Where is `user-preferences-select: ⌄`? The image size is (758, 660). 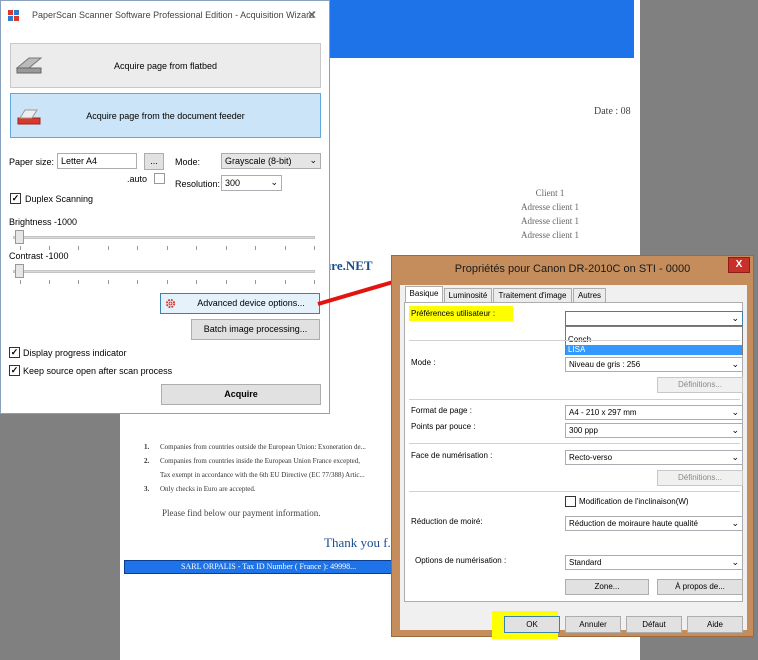
user-preferences-select: ⌄ is located at coordinates (654, 318).